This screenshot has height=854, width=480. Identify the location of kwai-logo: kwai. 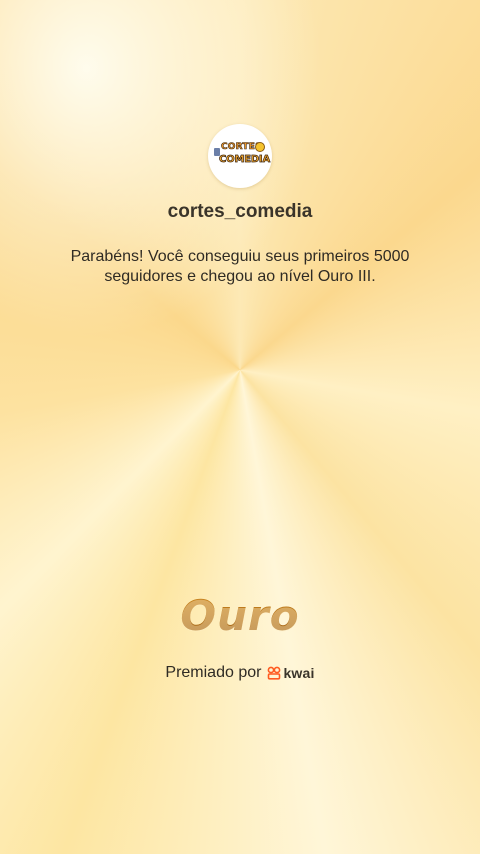
(290, 673).